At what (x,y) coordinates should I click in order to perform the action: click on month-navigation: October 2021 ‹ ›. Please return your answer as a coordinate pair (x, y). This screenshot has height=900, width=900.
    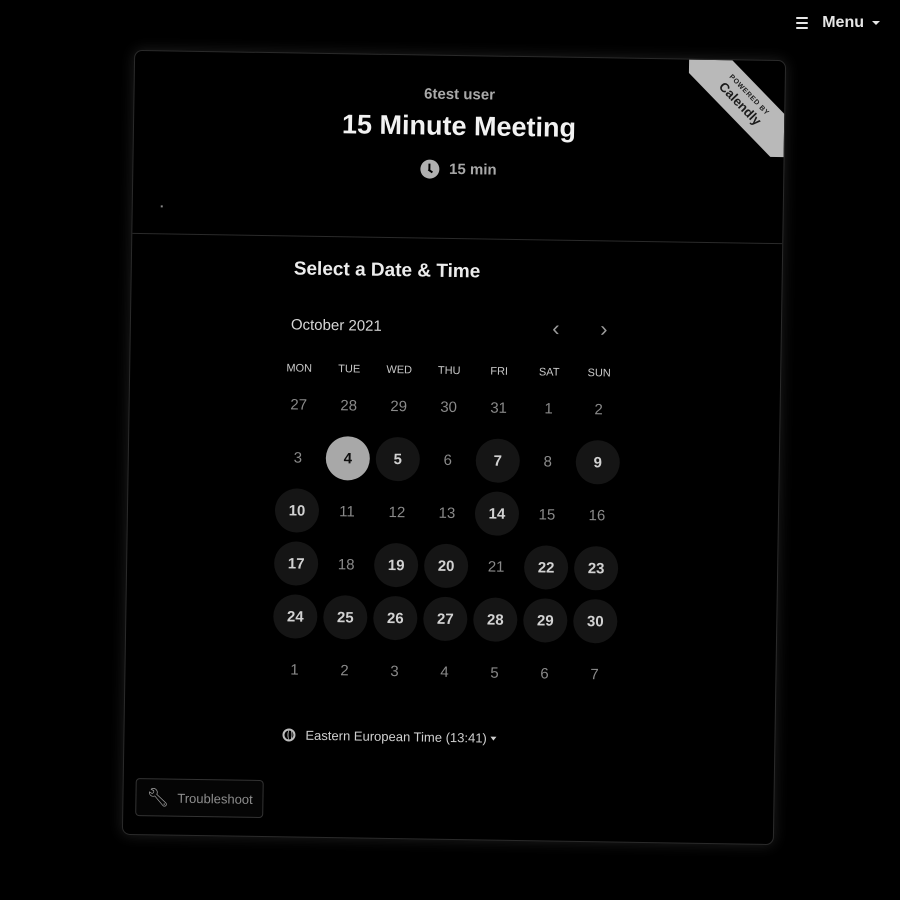
    Looking at the image, I should click on (459, 327).